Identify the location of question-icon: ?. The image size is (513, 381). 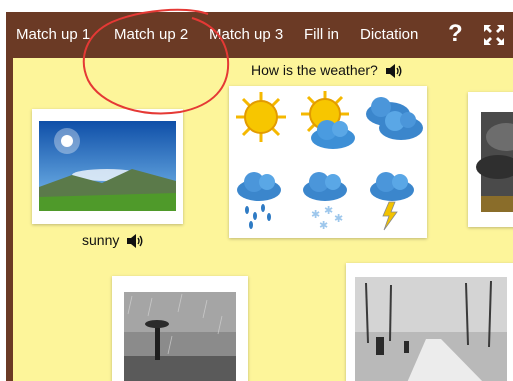
(455, 33).